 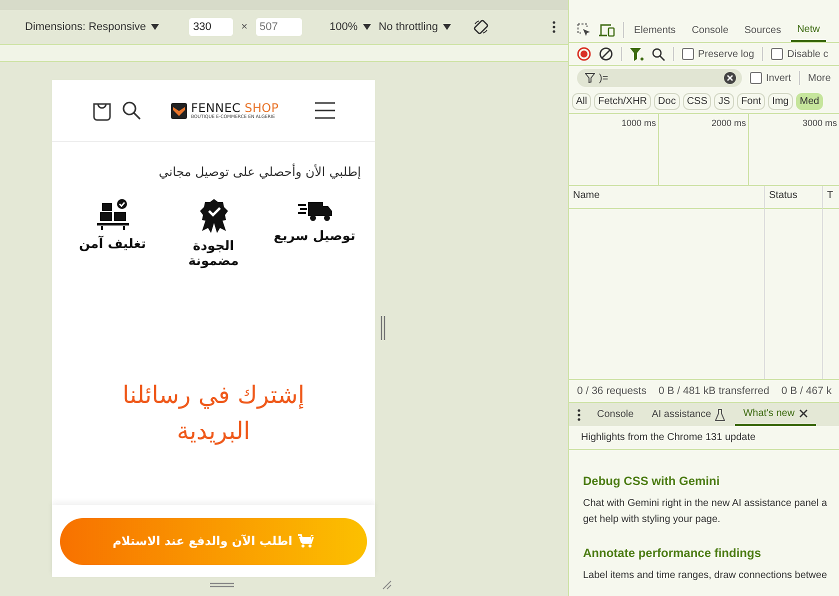 I want to click on inspect-icon, so click(x=584, y=30).